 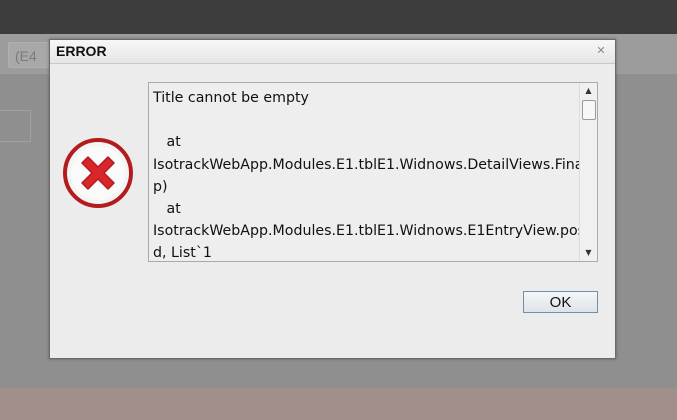 I want to click on dialog-title-bar: ERROR ✕, so click(x=332, y=52).